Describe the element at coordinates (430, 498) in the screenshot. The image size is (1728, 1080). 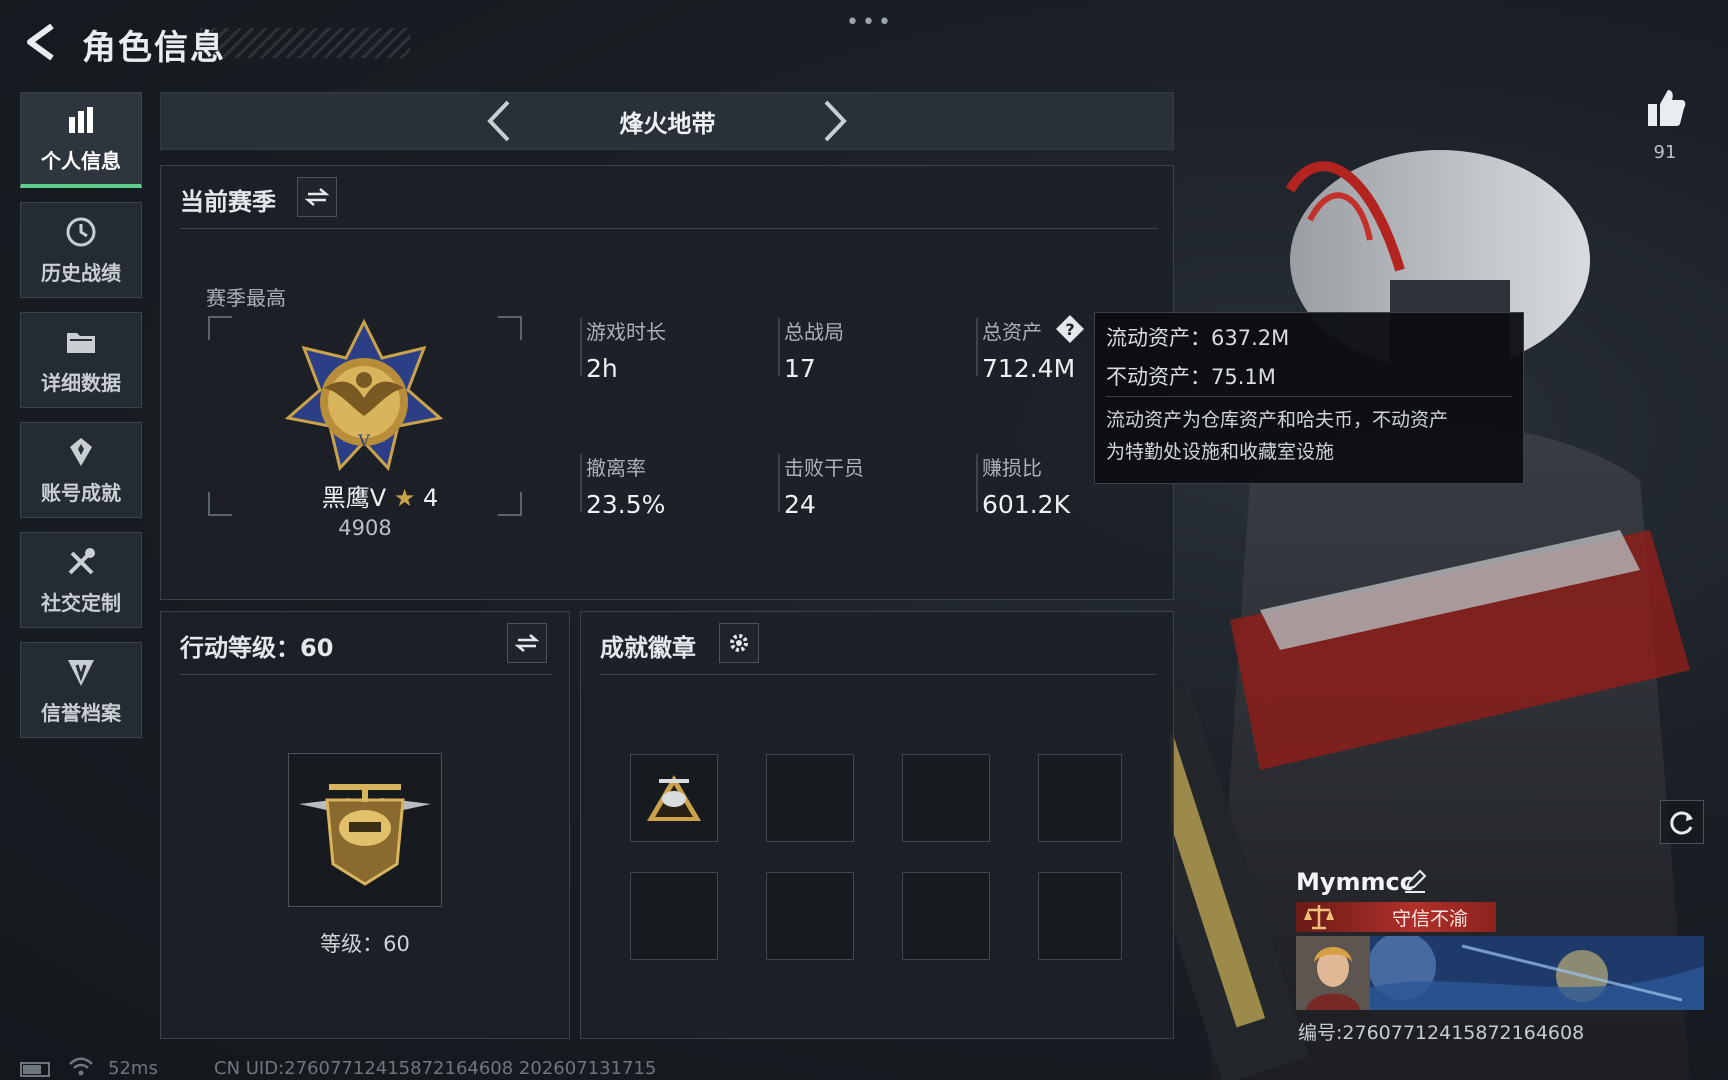
I see `rank-stars: 4` at that location.